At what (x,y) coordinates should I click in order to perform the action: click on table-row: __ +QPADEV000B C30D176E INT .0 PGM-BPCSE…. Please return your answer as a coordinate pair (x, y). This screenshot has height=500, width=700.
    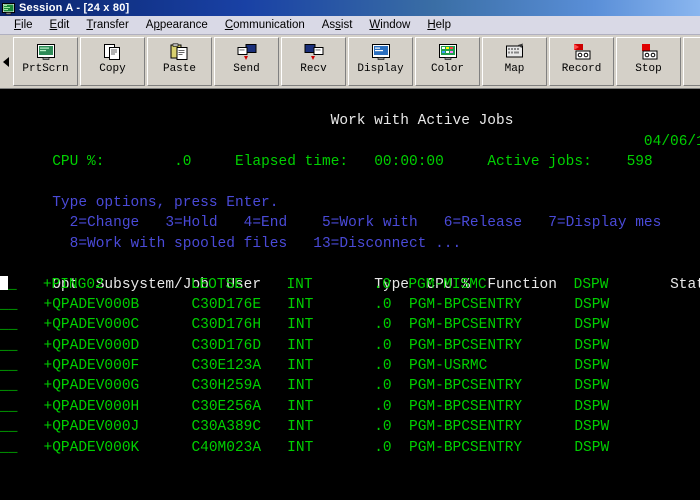
    Looking at the image, I should click on (350, 305).